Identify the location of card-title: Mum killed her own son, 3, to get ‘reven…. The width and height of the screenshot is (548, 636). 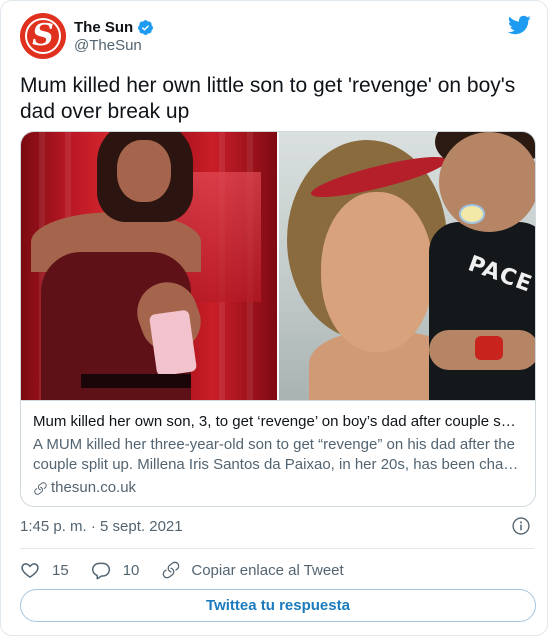
(278, 422).